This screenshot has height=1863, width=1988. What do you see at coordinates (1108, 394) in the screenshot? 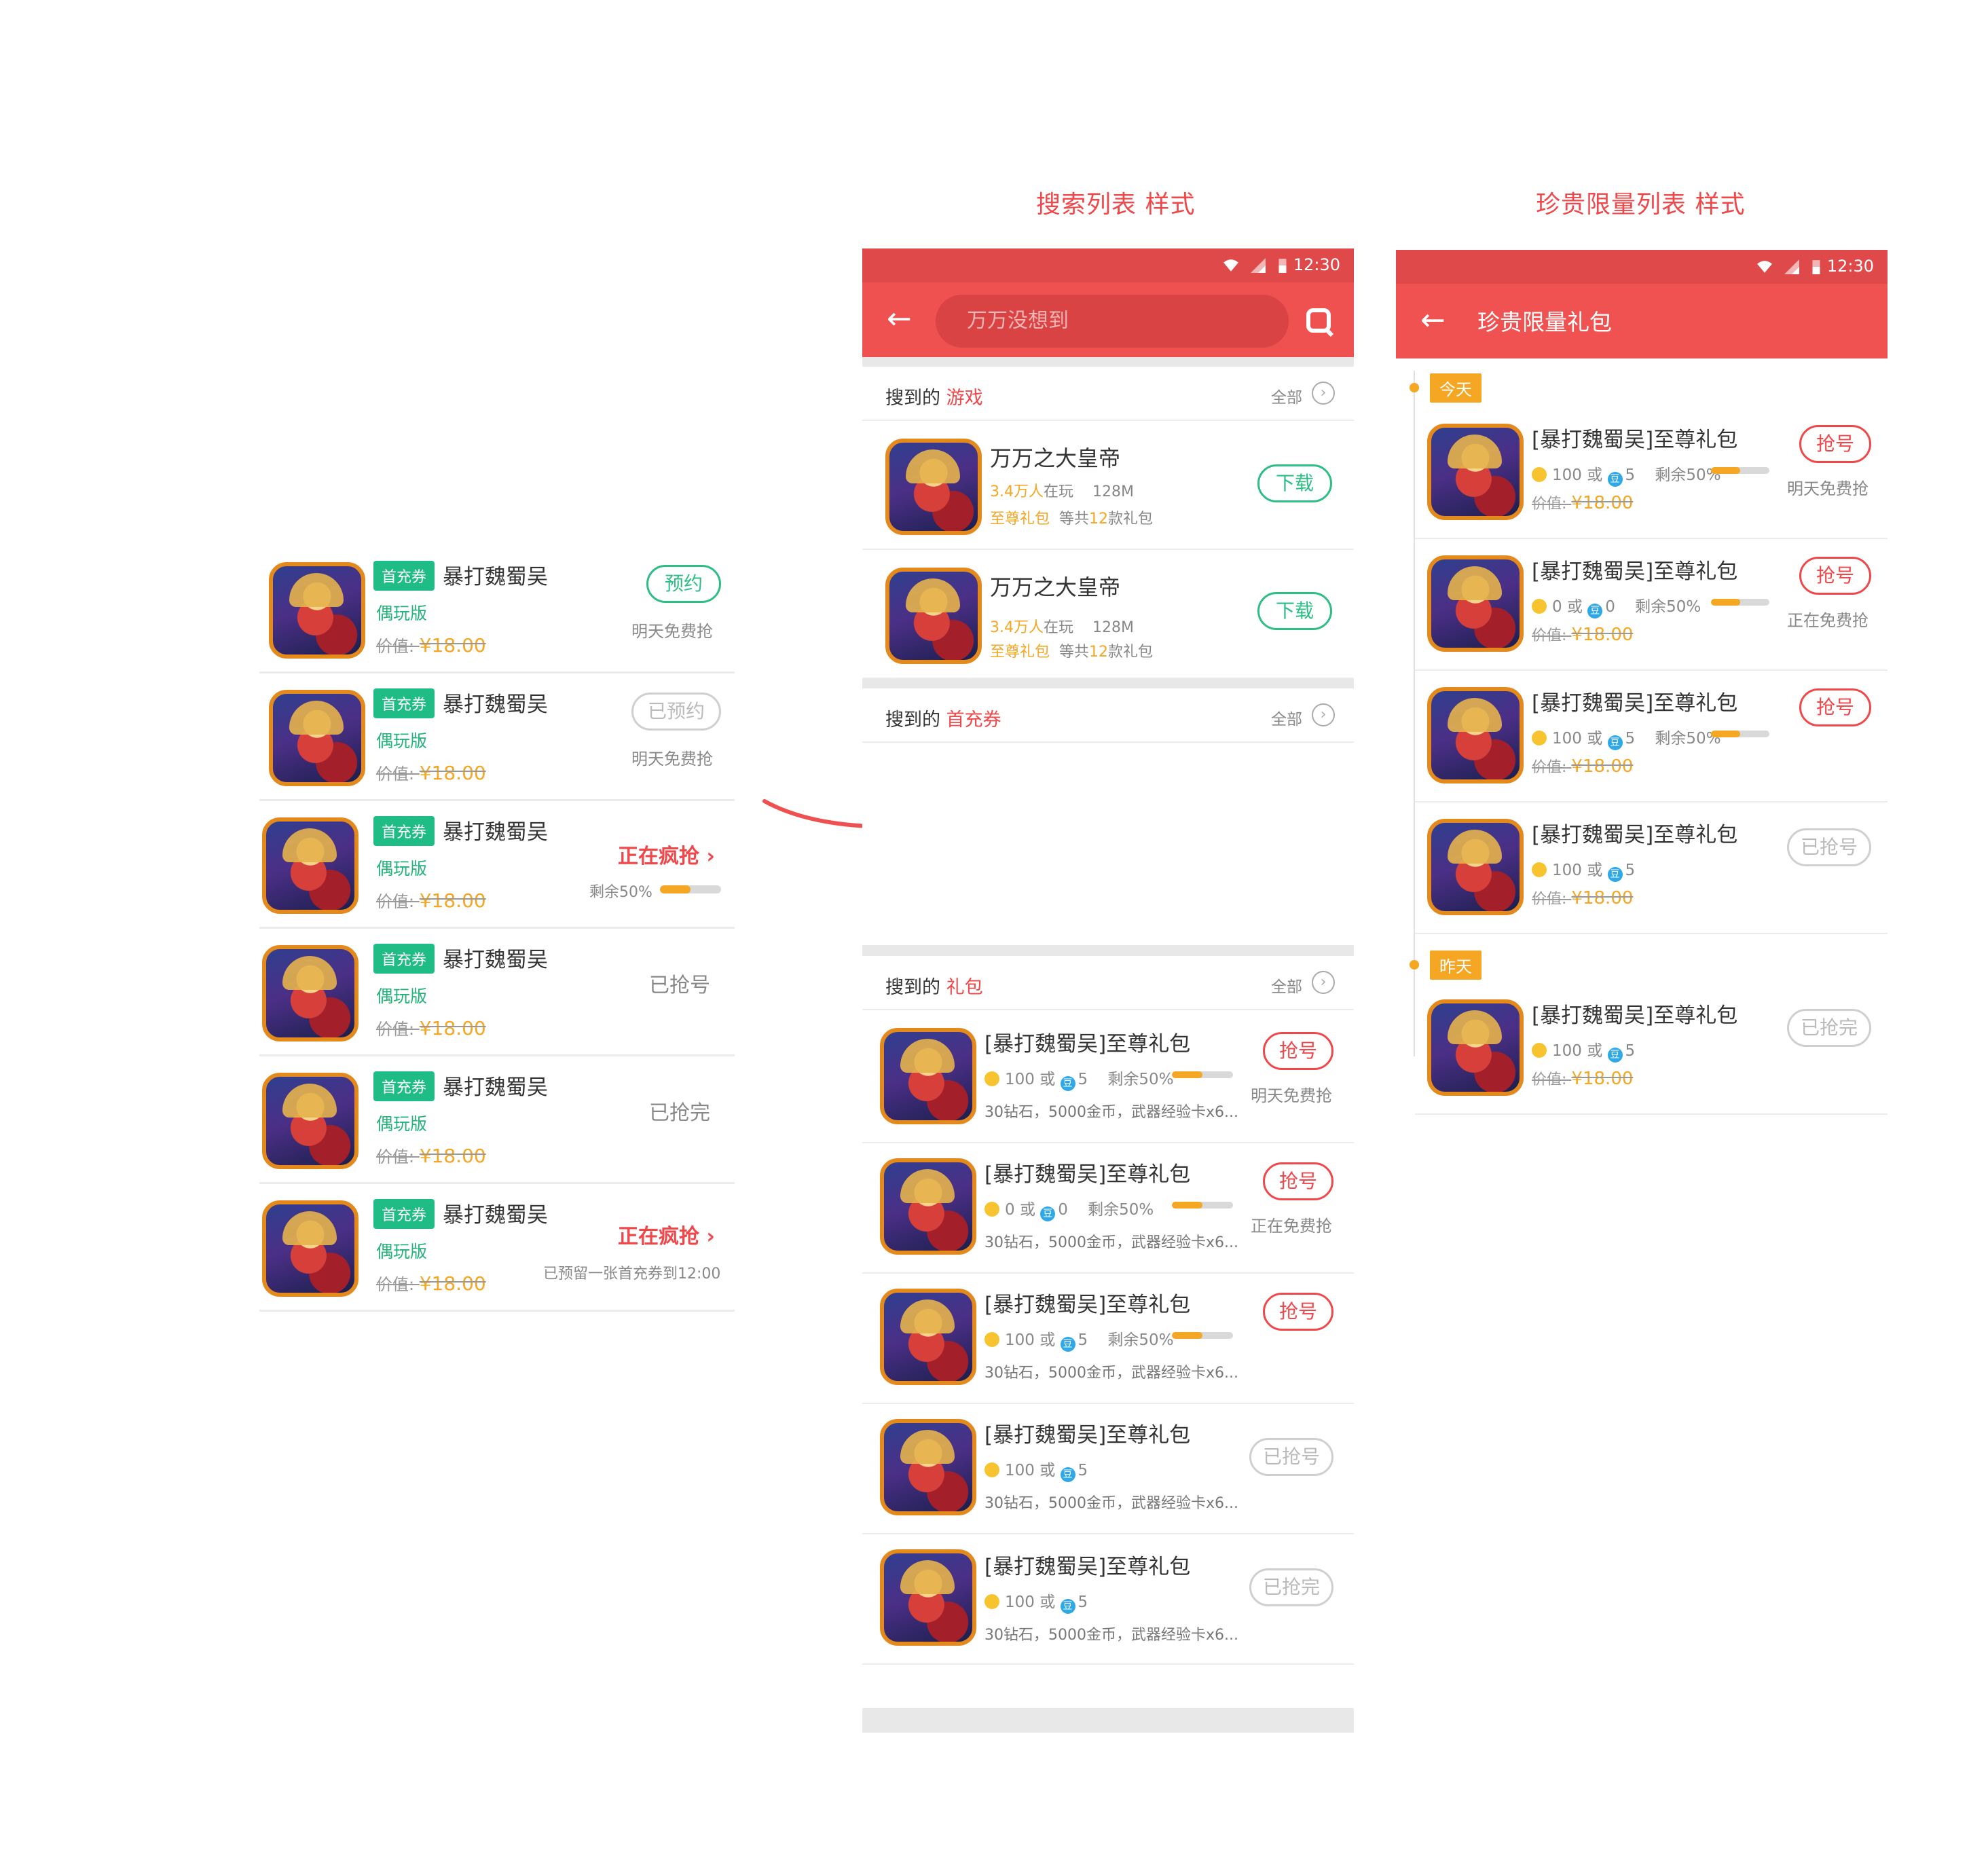
I see `games-section-header: 搜到的 游戏 全部 ›` at bounding box center [1108, 394].